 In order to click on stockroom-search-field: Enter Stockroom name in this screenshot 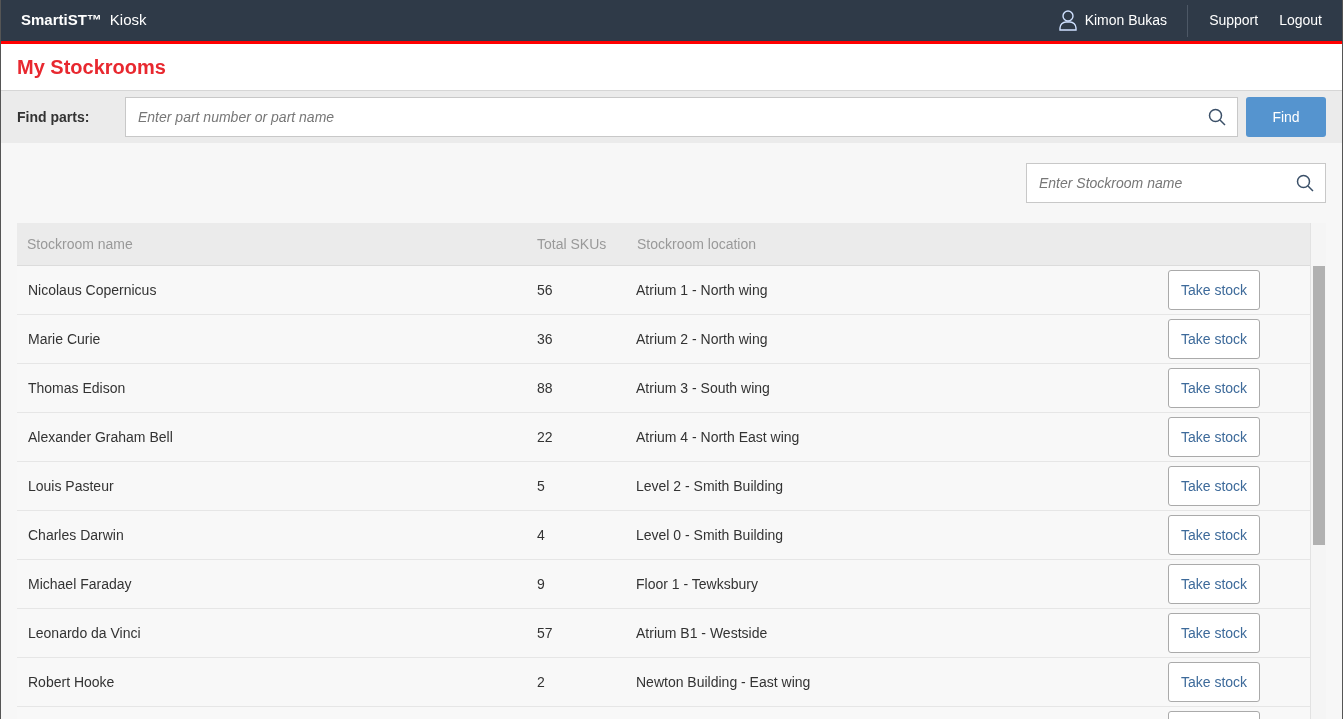, I will do `click(1176, 183)`.